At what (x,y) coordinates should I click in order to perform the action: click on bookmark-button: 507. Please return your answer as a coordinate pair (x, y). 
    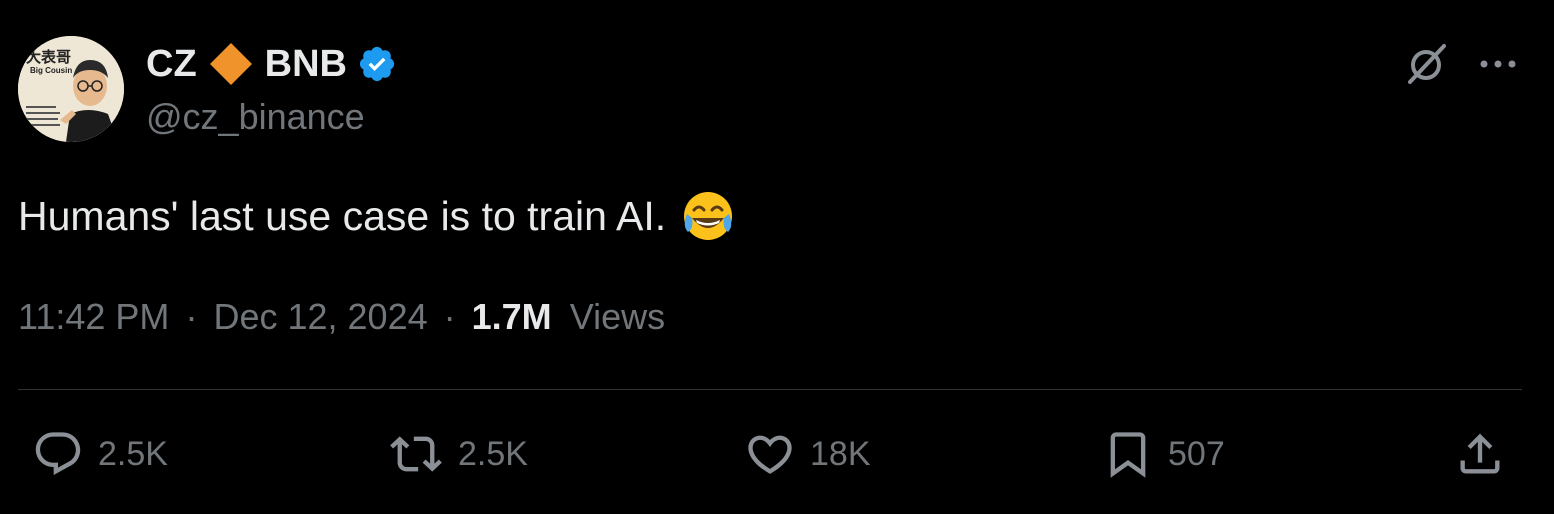
    Looking at the image, I should click on (1163, 454).